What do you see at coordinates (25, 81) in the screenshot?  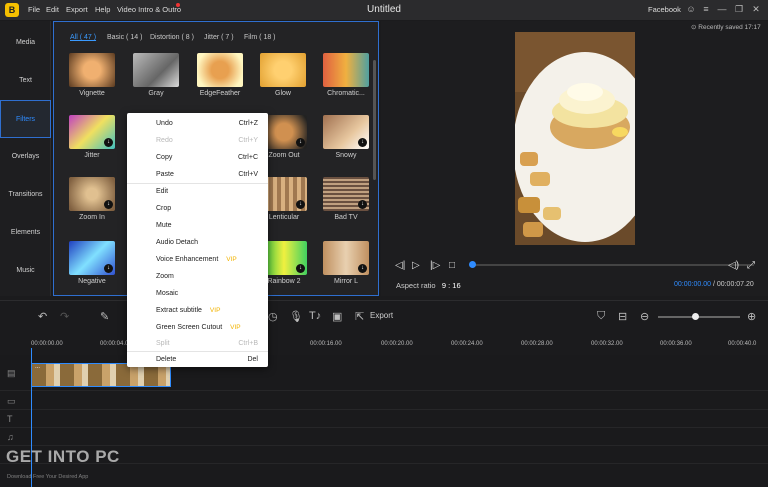 I see `nav-text: Text` at bounding box center [25, 81].